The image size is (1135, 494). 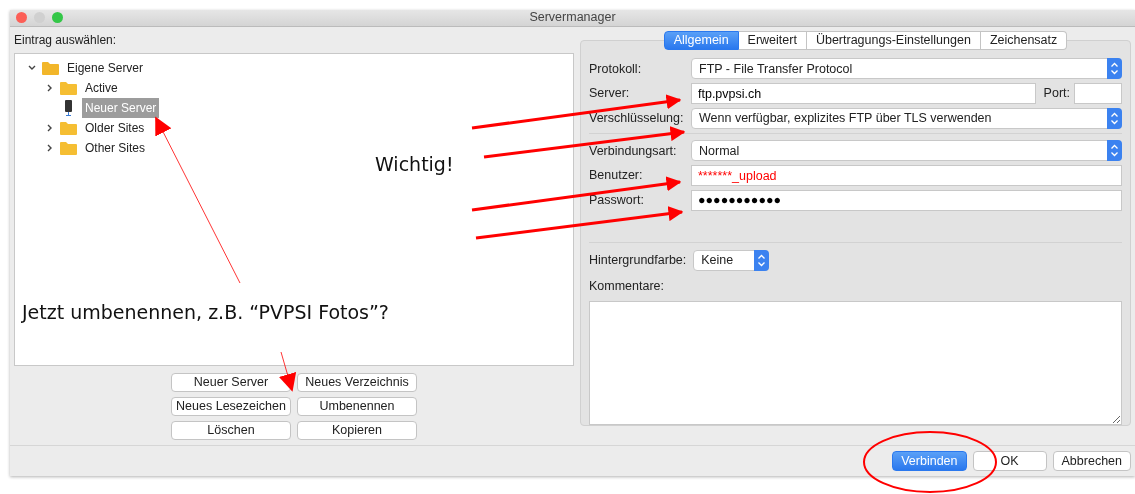 What do you see at coordinates (855, 362) in the screenshot?
I see `comments-field` at bounding box center [855, 362].